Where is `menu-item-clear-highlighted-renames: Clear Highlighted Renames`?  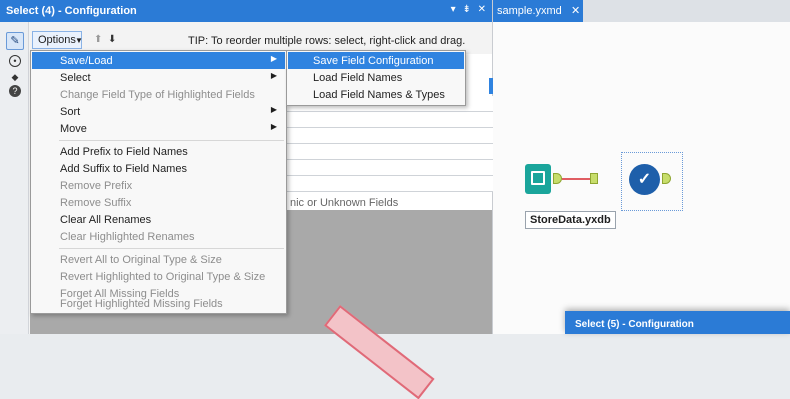 menu-item-clear-highlighted-renames: Clear Highlighted Renames is located at coordinates (158, 236).